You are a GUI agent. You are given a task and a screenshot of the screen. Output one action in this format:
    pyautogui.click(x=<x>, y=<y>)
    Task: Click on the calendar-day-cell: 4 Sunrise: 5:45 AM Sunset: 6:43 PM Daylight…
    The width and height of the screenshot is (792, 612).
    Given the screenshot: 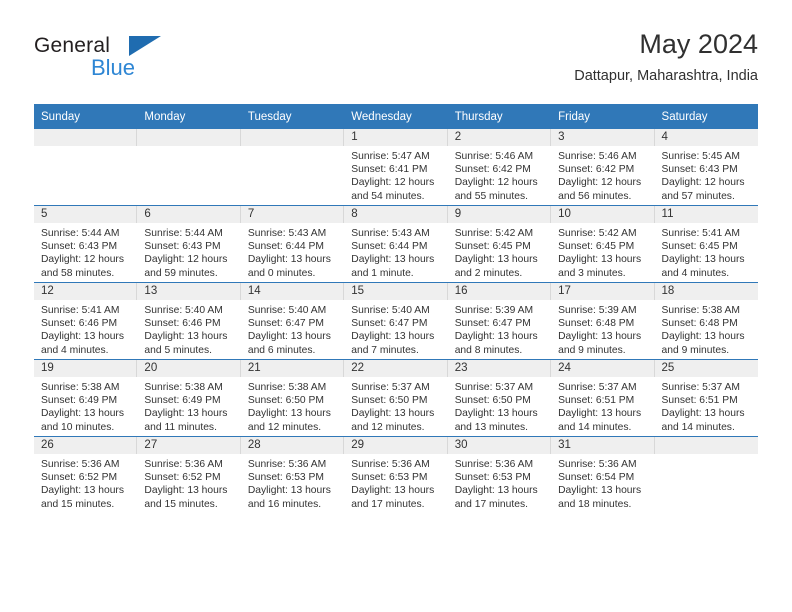 What is the action you would take?
    pyautogui.click(x=706, y=167)
    